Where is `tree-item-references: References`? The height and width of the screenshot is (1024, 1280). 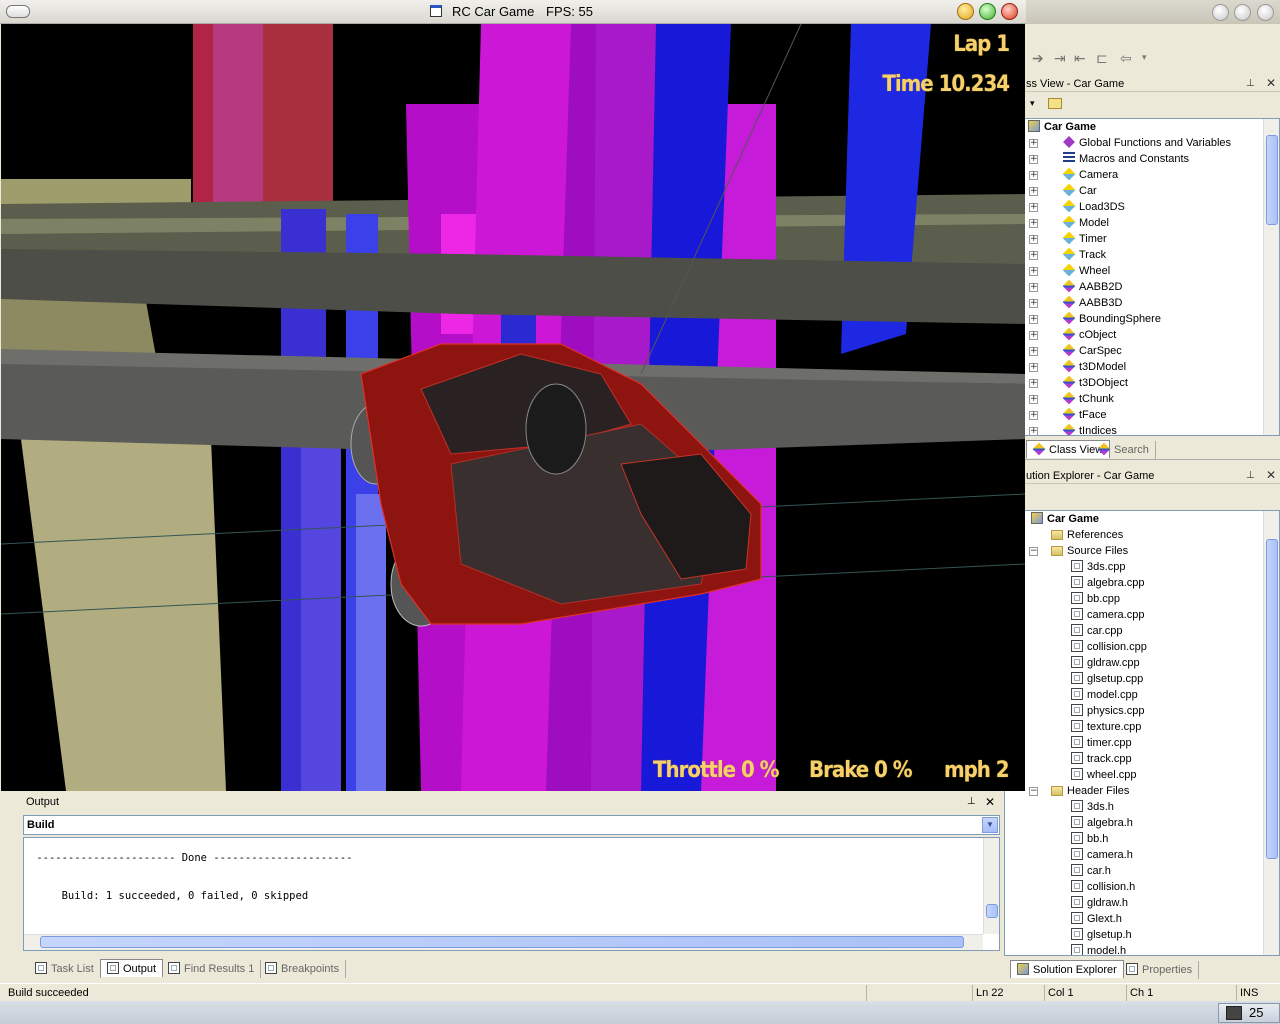
tree-item-references: References is located at coordinates (1142, 535).